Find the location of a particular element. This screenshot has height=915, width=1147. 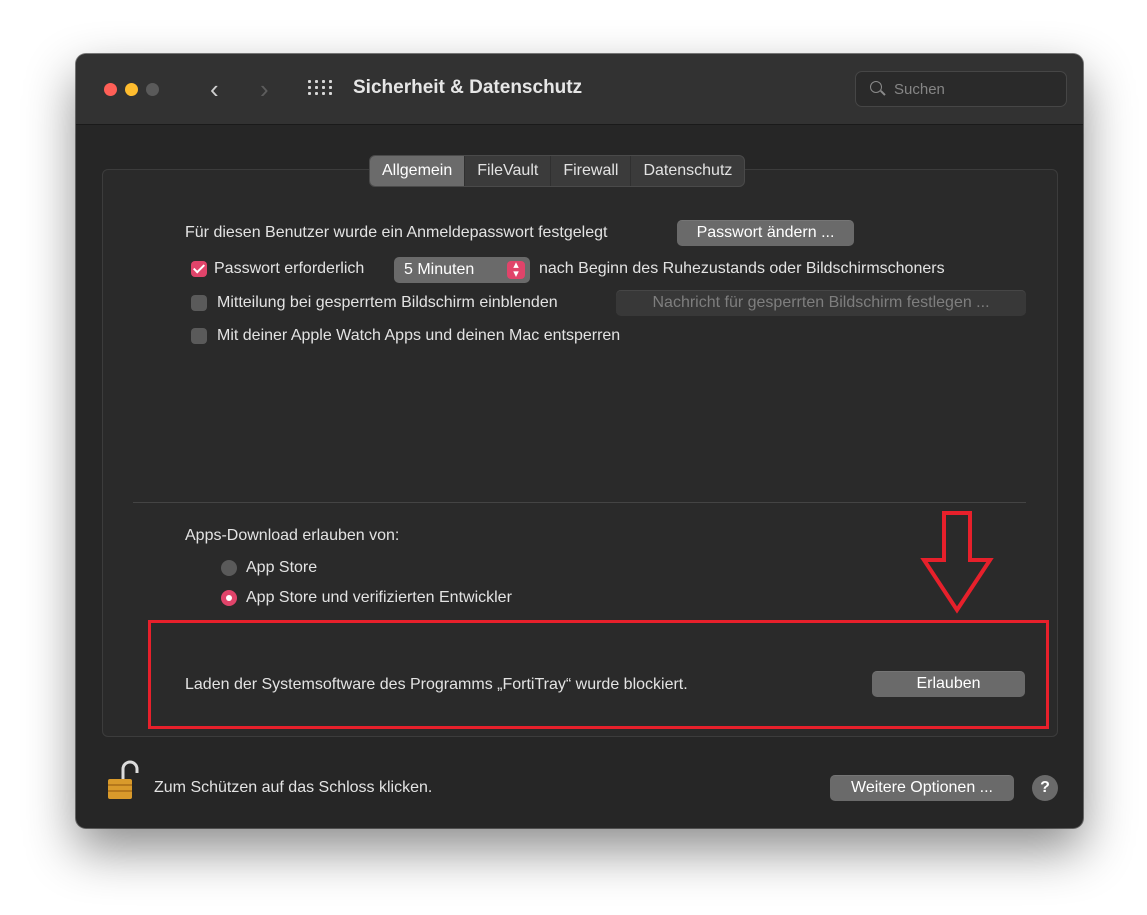

titlebar: ‹ › Sicherheit & Datenschutz is located at coordinates (579, 89).